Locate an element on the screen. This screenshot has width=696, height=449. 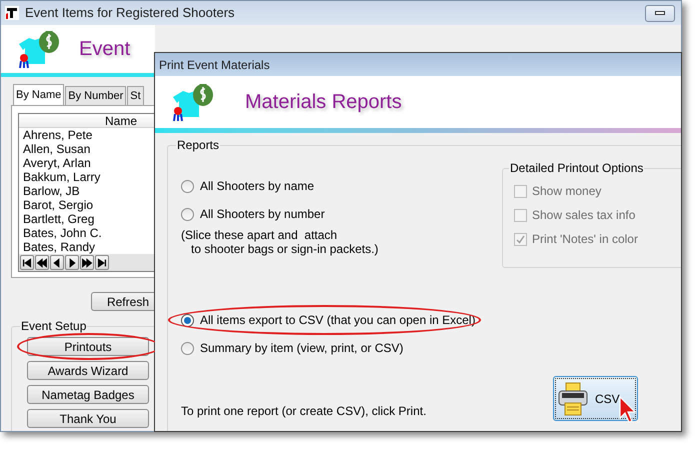
list-row: Barot, Sergio is located at coordinates (89, 205).